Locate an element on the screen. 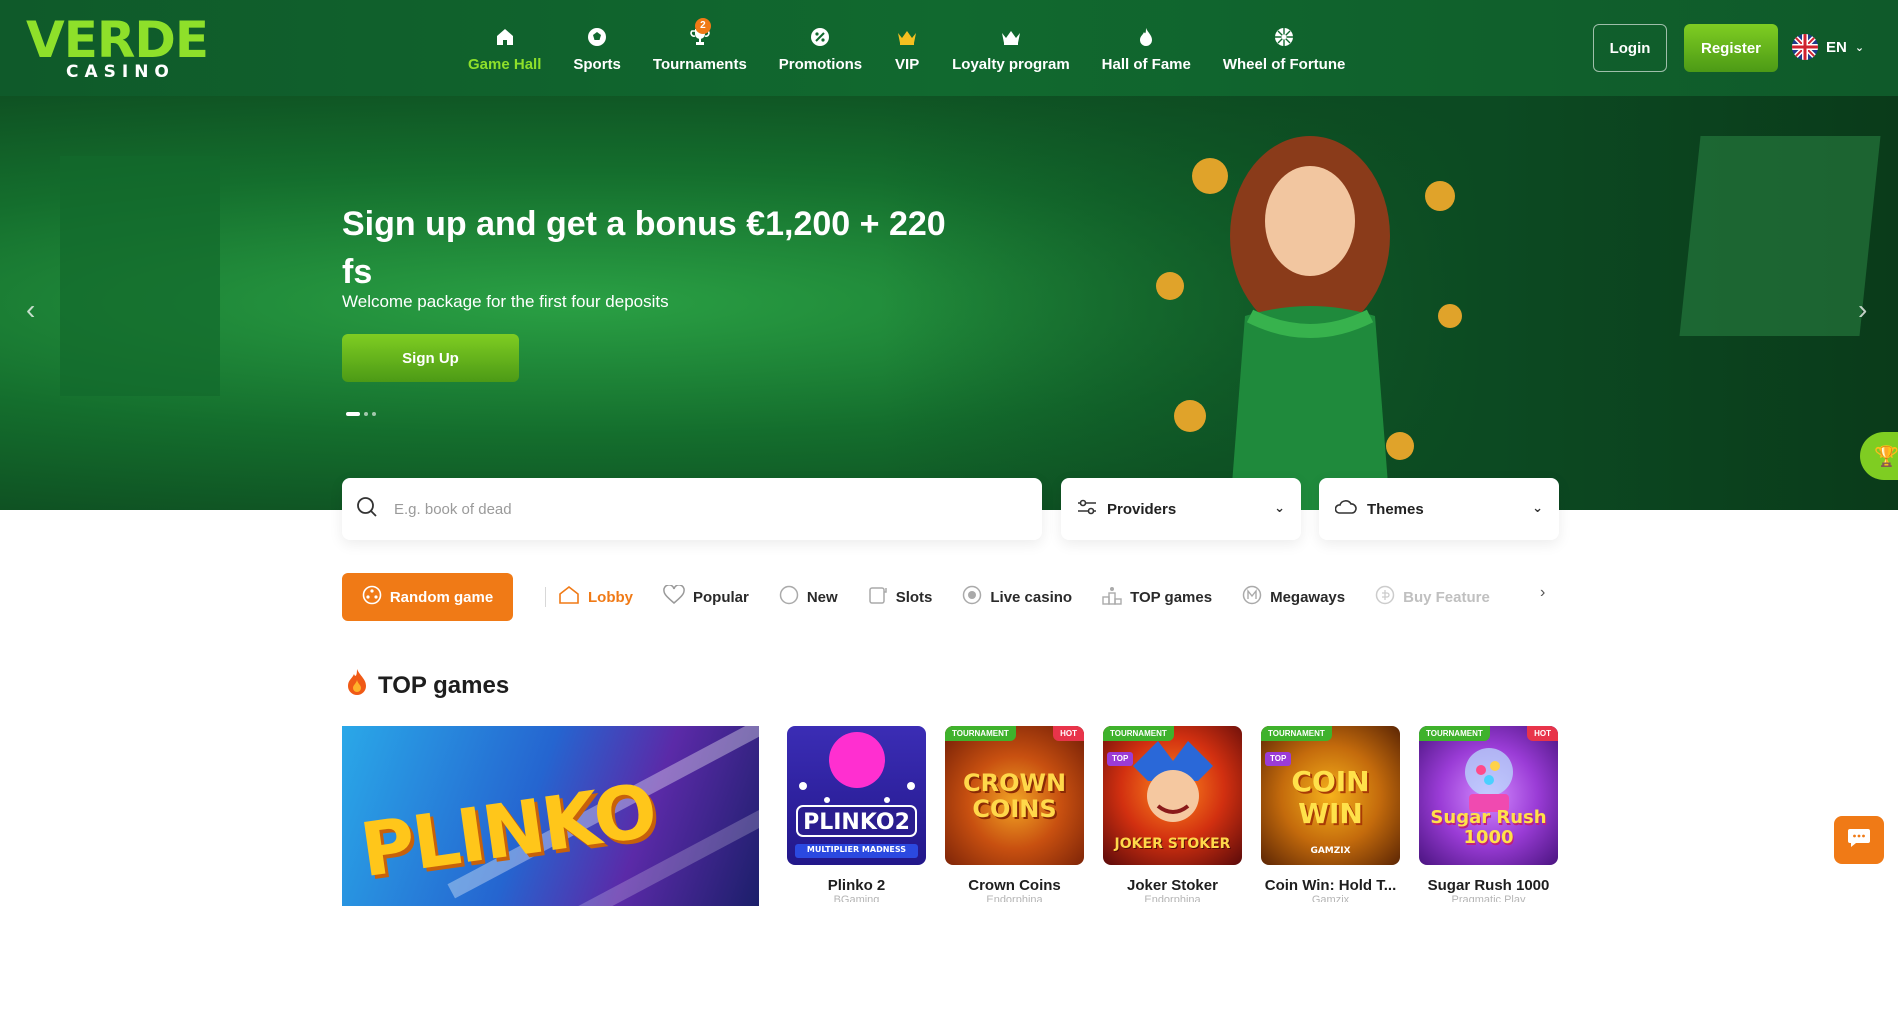 This screenshot has height=1024, width=1898. category-label: TOP games is located at coordinates (1171, 597).